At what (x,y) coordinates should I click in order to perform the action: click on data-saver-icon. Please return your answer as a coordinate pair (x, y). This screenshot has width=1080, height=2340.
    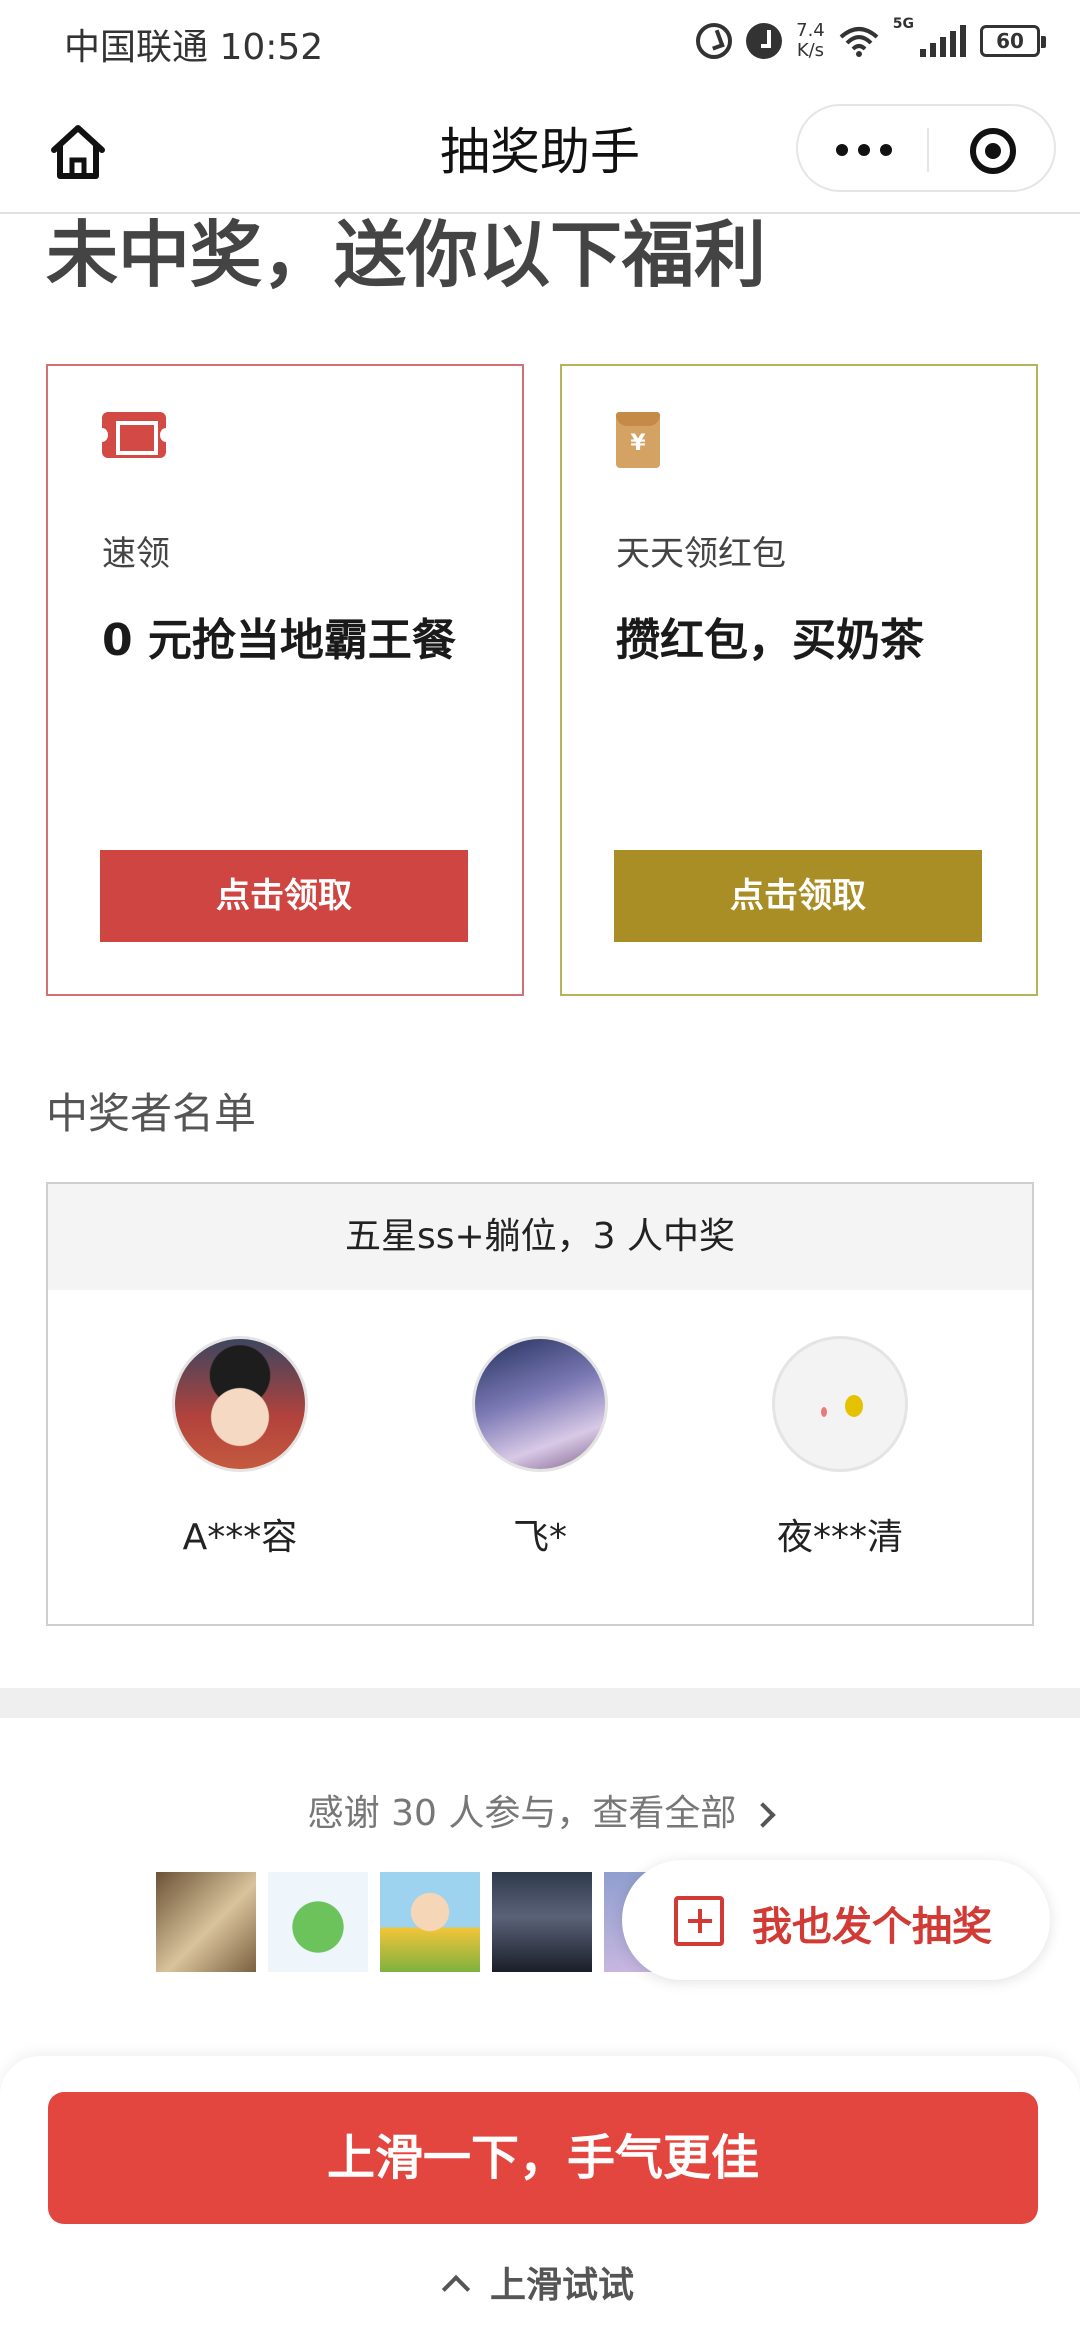
    Looking at the image, I should click on (714, 41).